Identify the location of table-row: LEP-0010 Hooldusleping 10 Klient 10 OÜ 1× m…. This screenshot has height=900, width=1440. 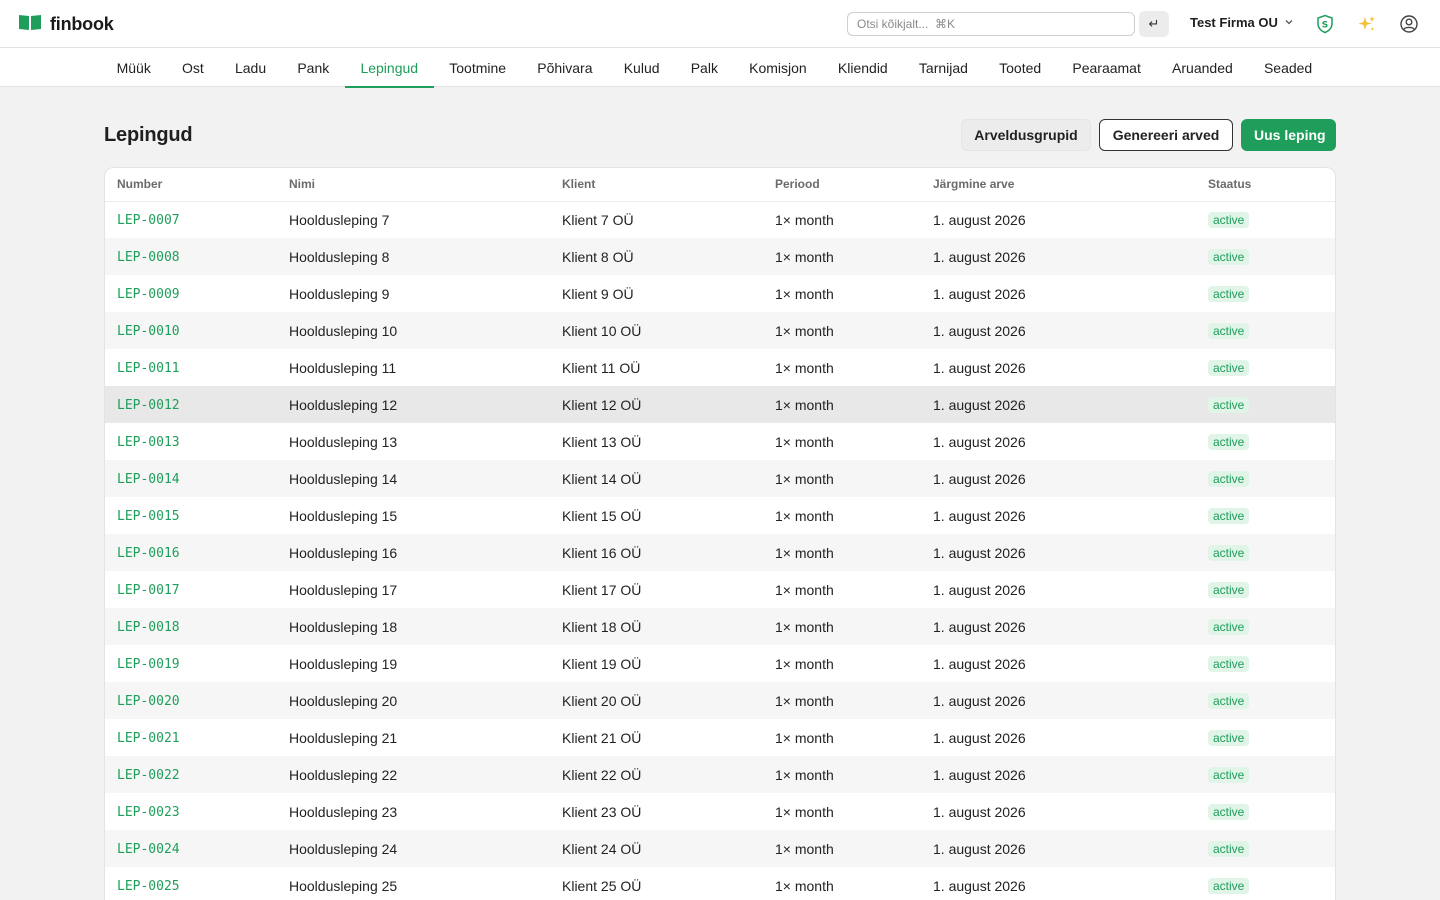
(720, 330).